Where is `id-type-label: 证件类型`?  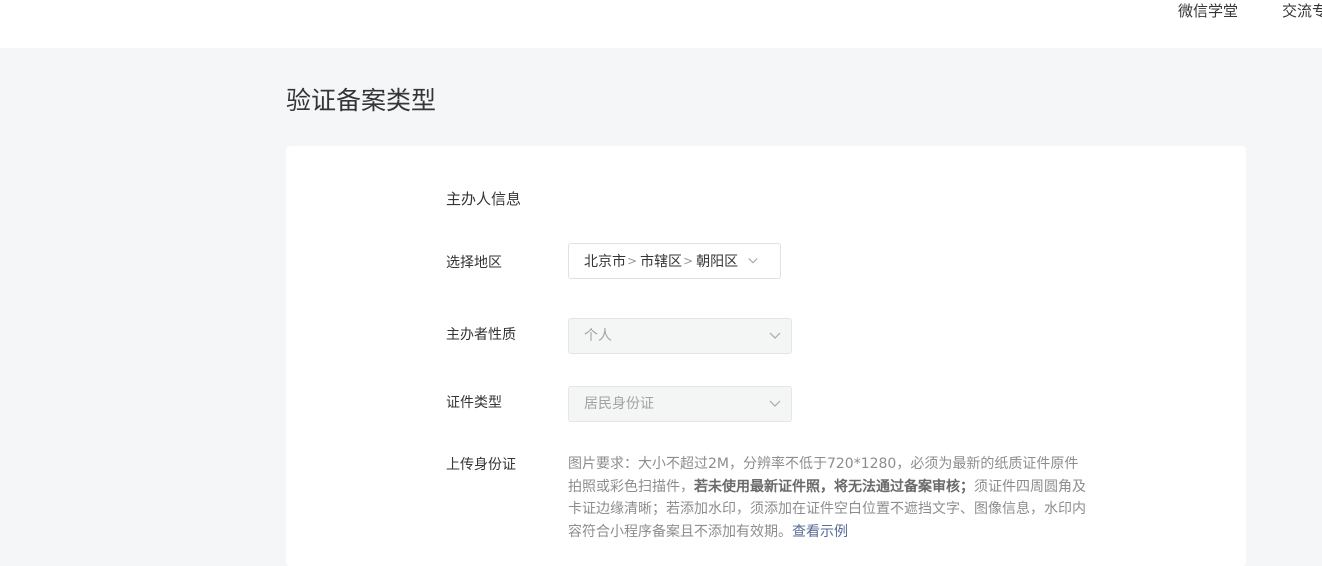 id-type-label: 证件类型 is located at coordinates (474, 403).